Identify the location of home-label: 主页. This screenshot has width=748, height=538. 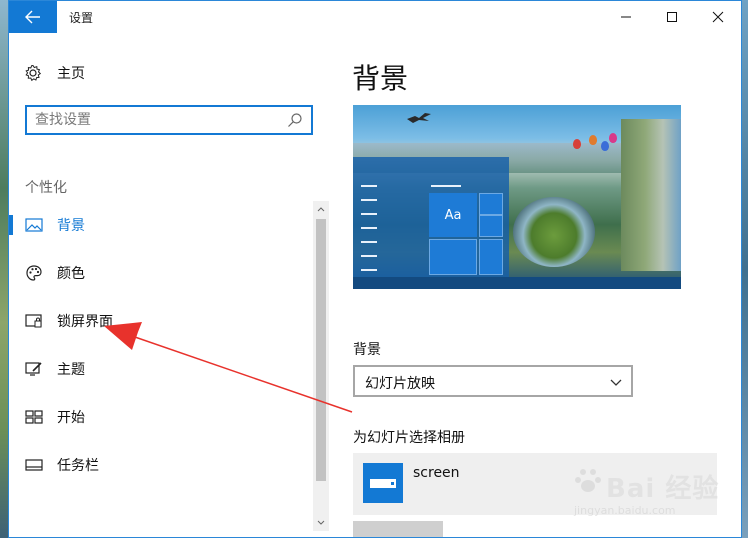
(71, 74).